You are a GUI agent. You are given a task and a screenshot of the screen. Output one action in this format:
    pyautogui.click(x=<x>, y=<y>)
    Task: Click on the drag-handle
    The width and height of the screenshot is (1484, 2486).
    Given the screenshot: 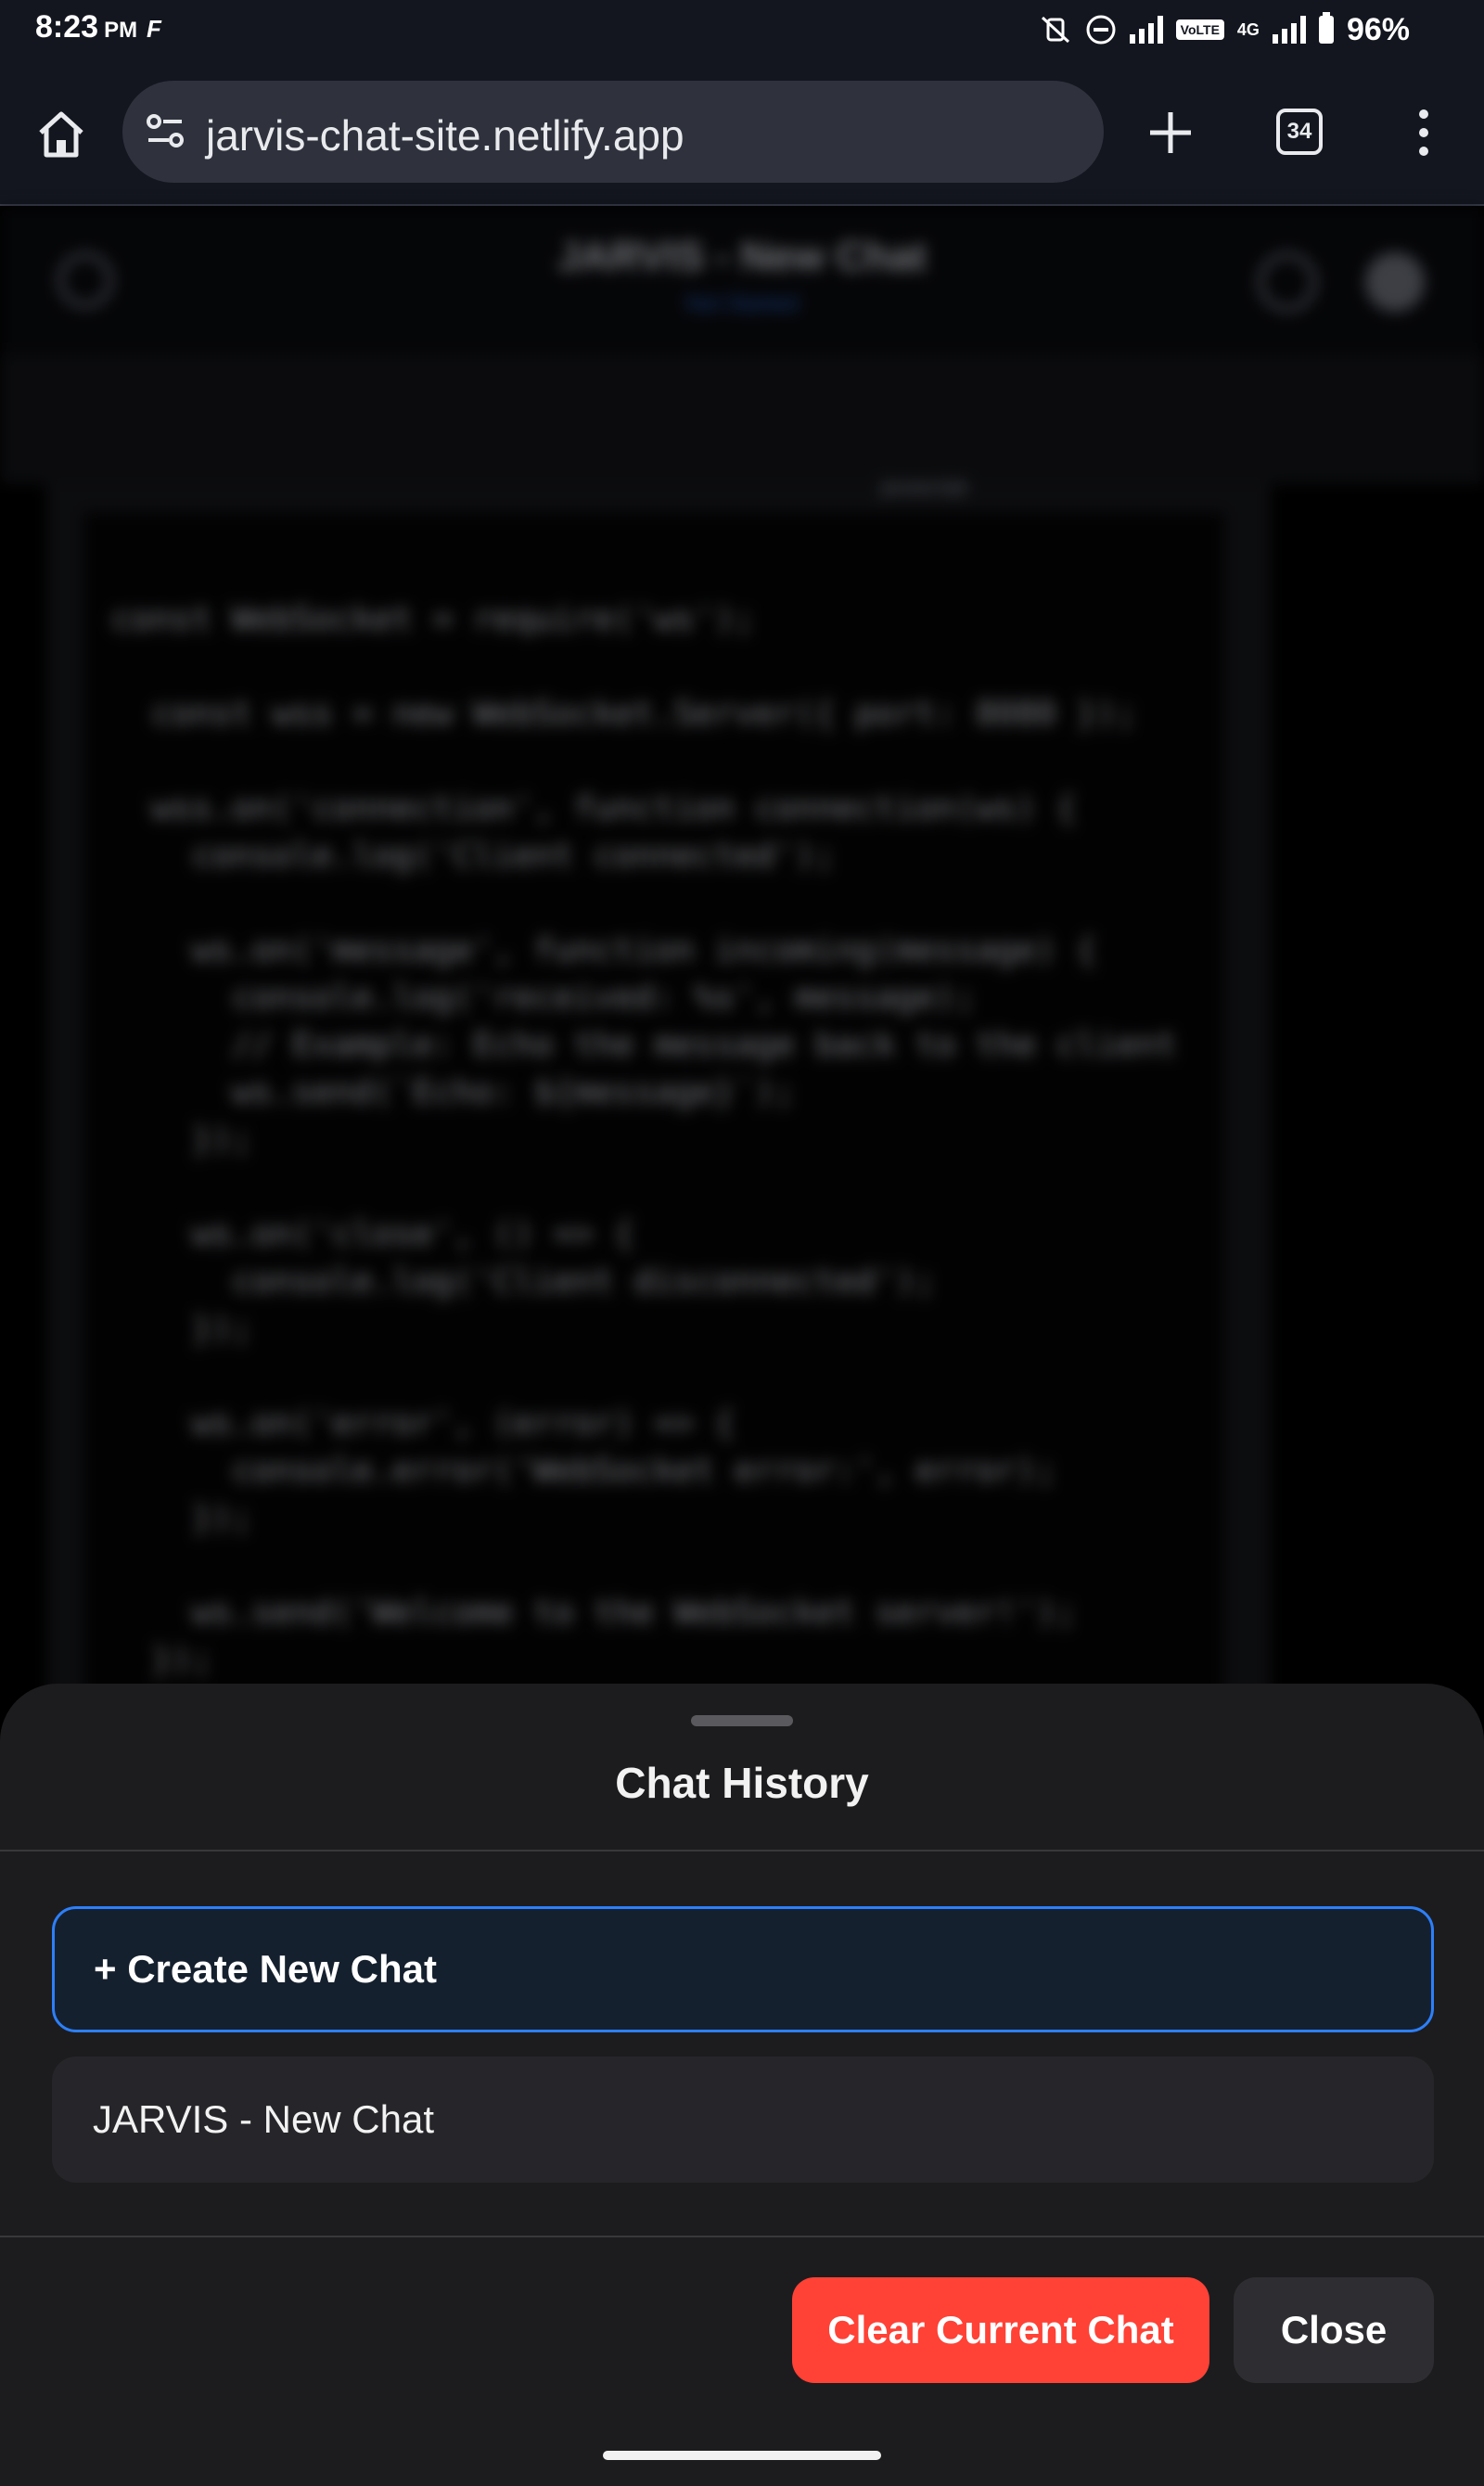 What is the action you would take?
    pyautogui.click(x=742, y=1720)
    